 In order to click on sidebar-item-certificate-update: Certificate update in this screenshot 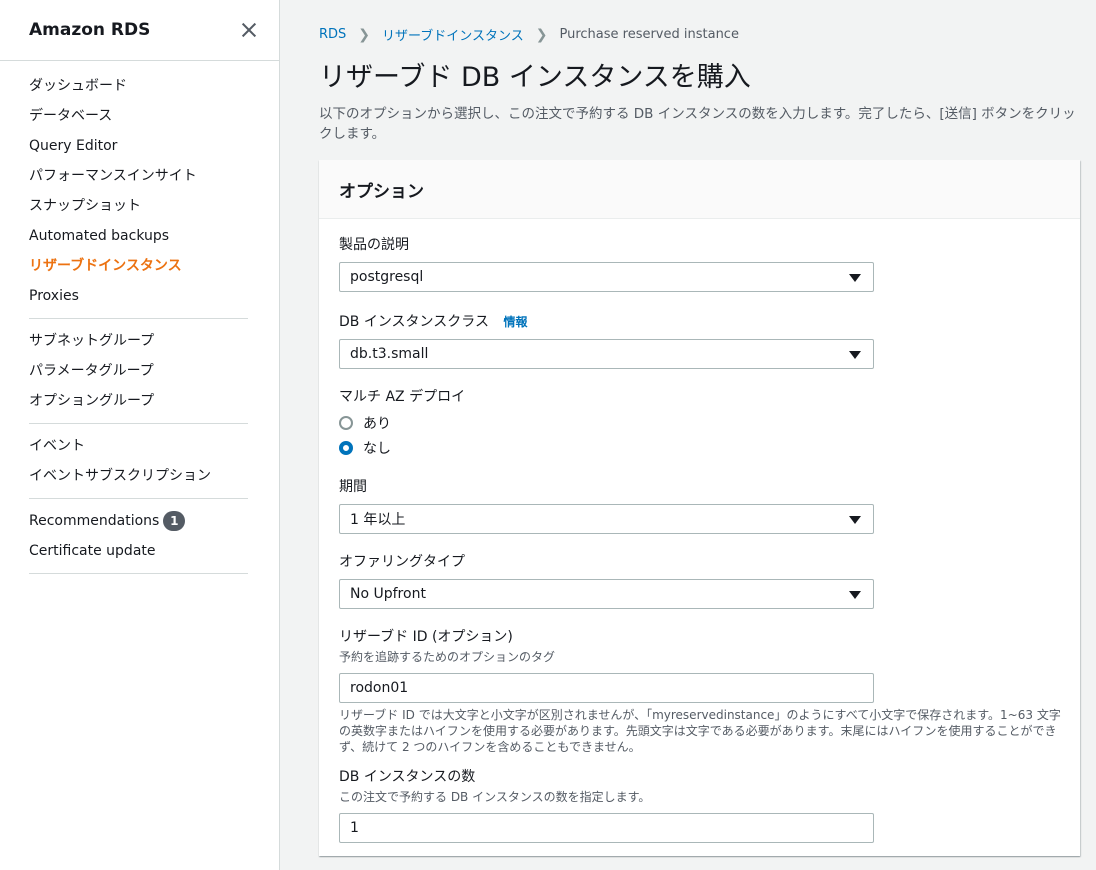, I will do `click(139, 551)`.